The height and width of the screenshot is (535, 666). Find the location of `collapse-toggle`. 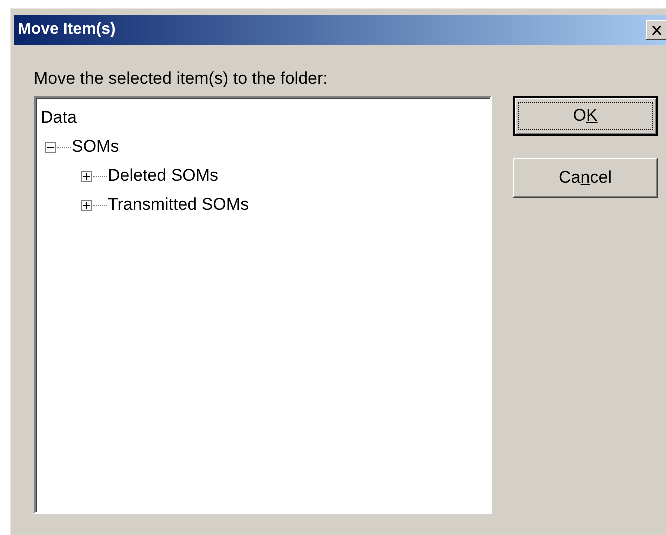

collapse-toggle is located at coordinates (50, 147).